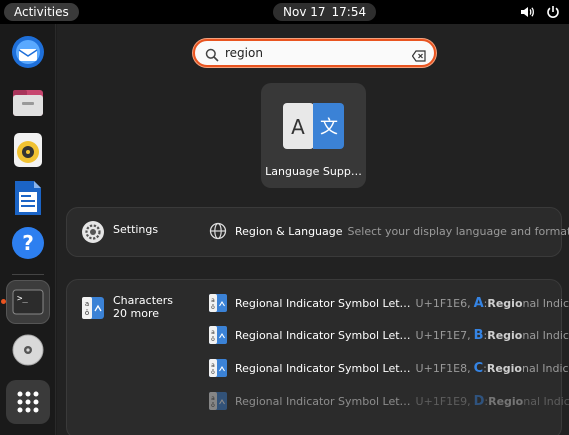 This screenshot has width=569, height=435. Describe the element at coordinates (28, 102) in the screenshot. I see `files-icon` at that location.